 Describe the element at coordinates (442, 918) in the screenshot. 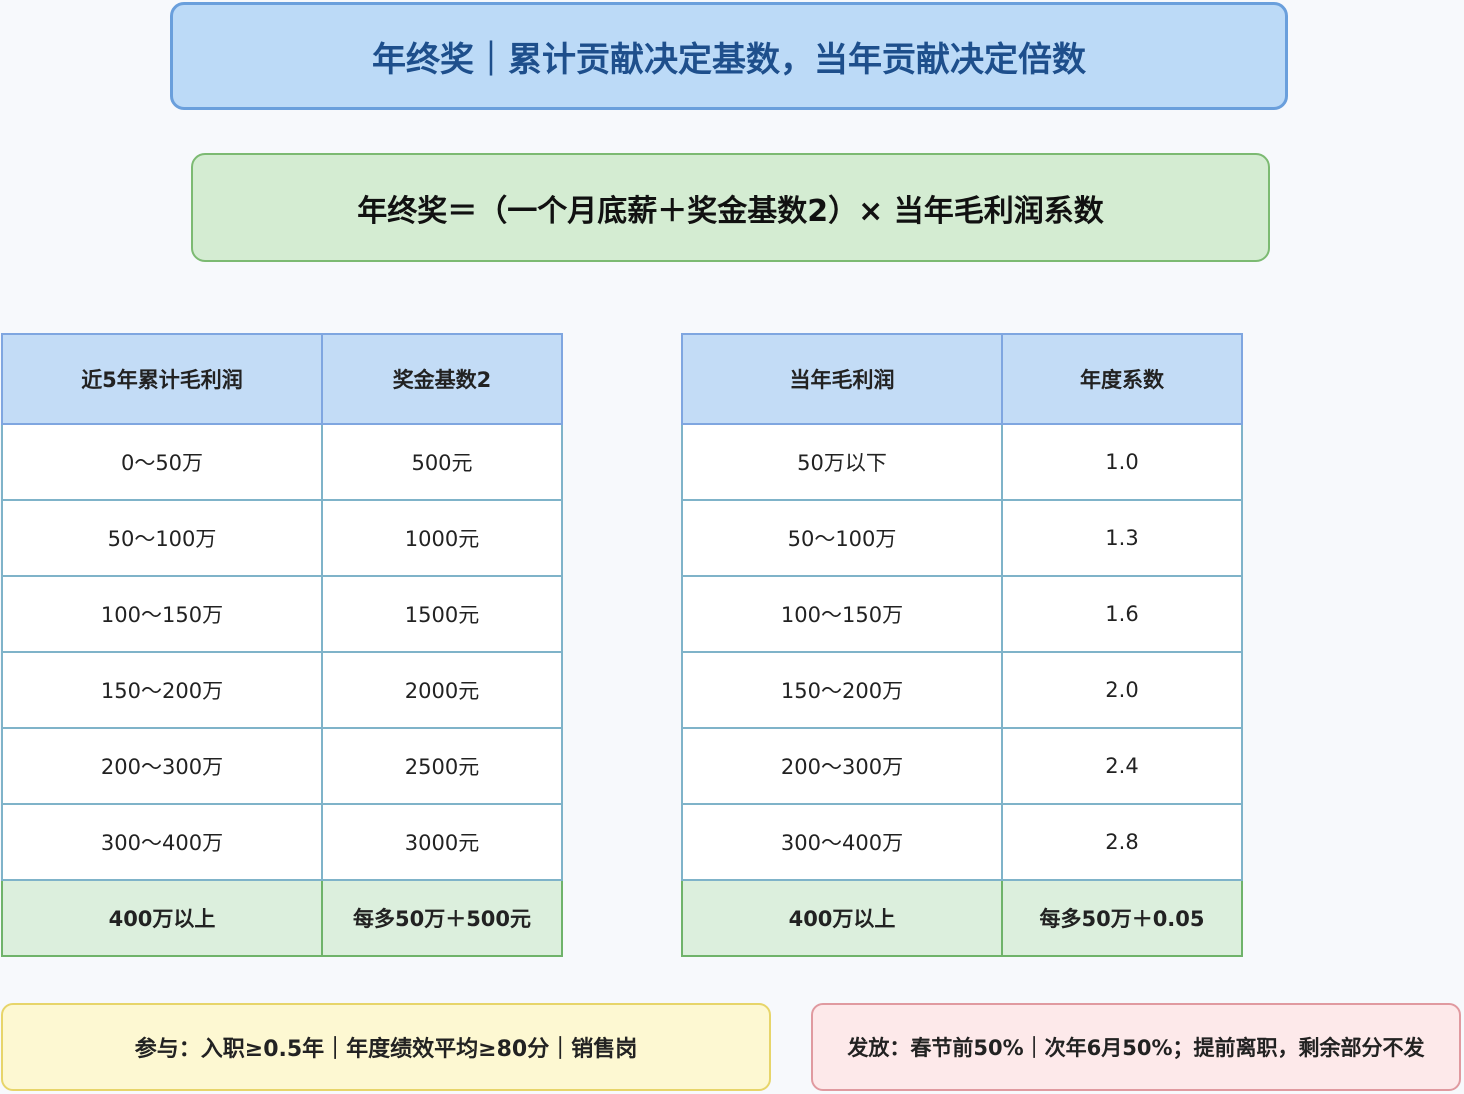

I see `cell-value: 每多50万＋500元` at that location.